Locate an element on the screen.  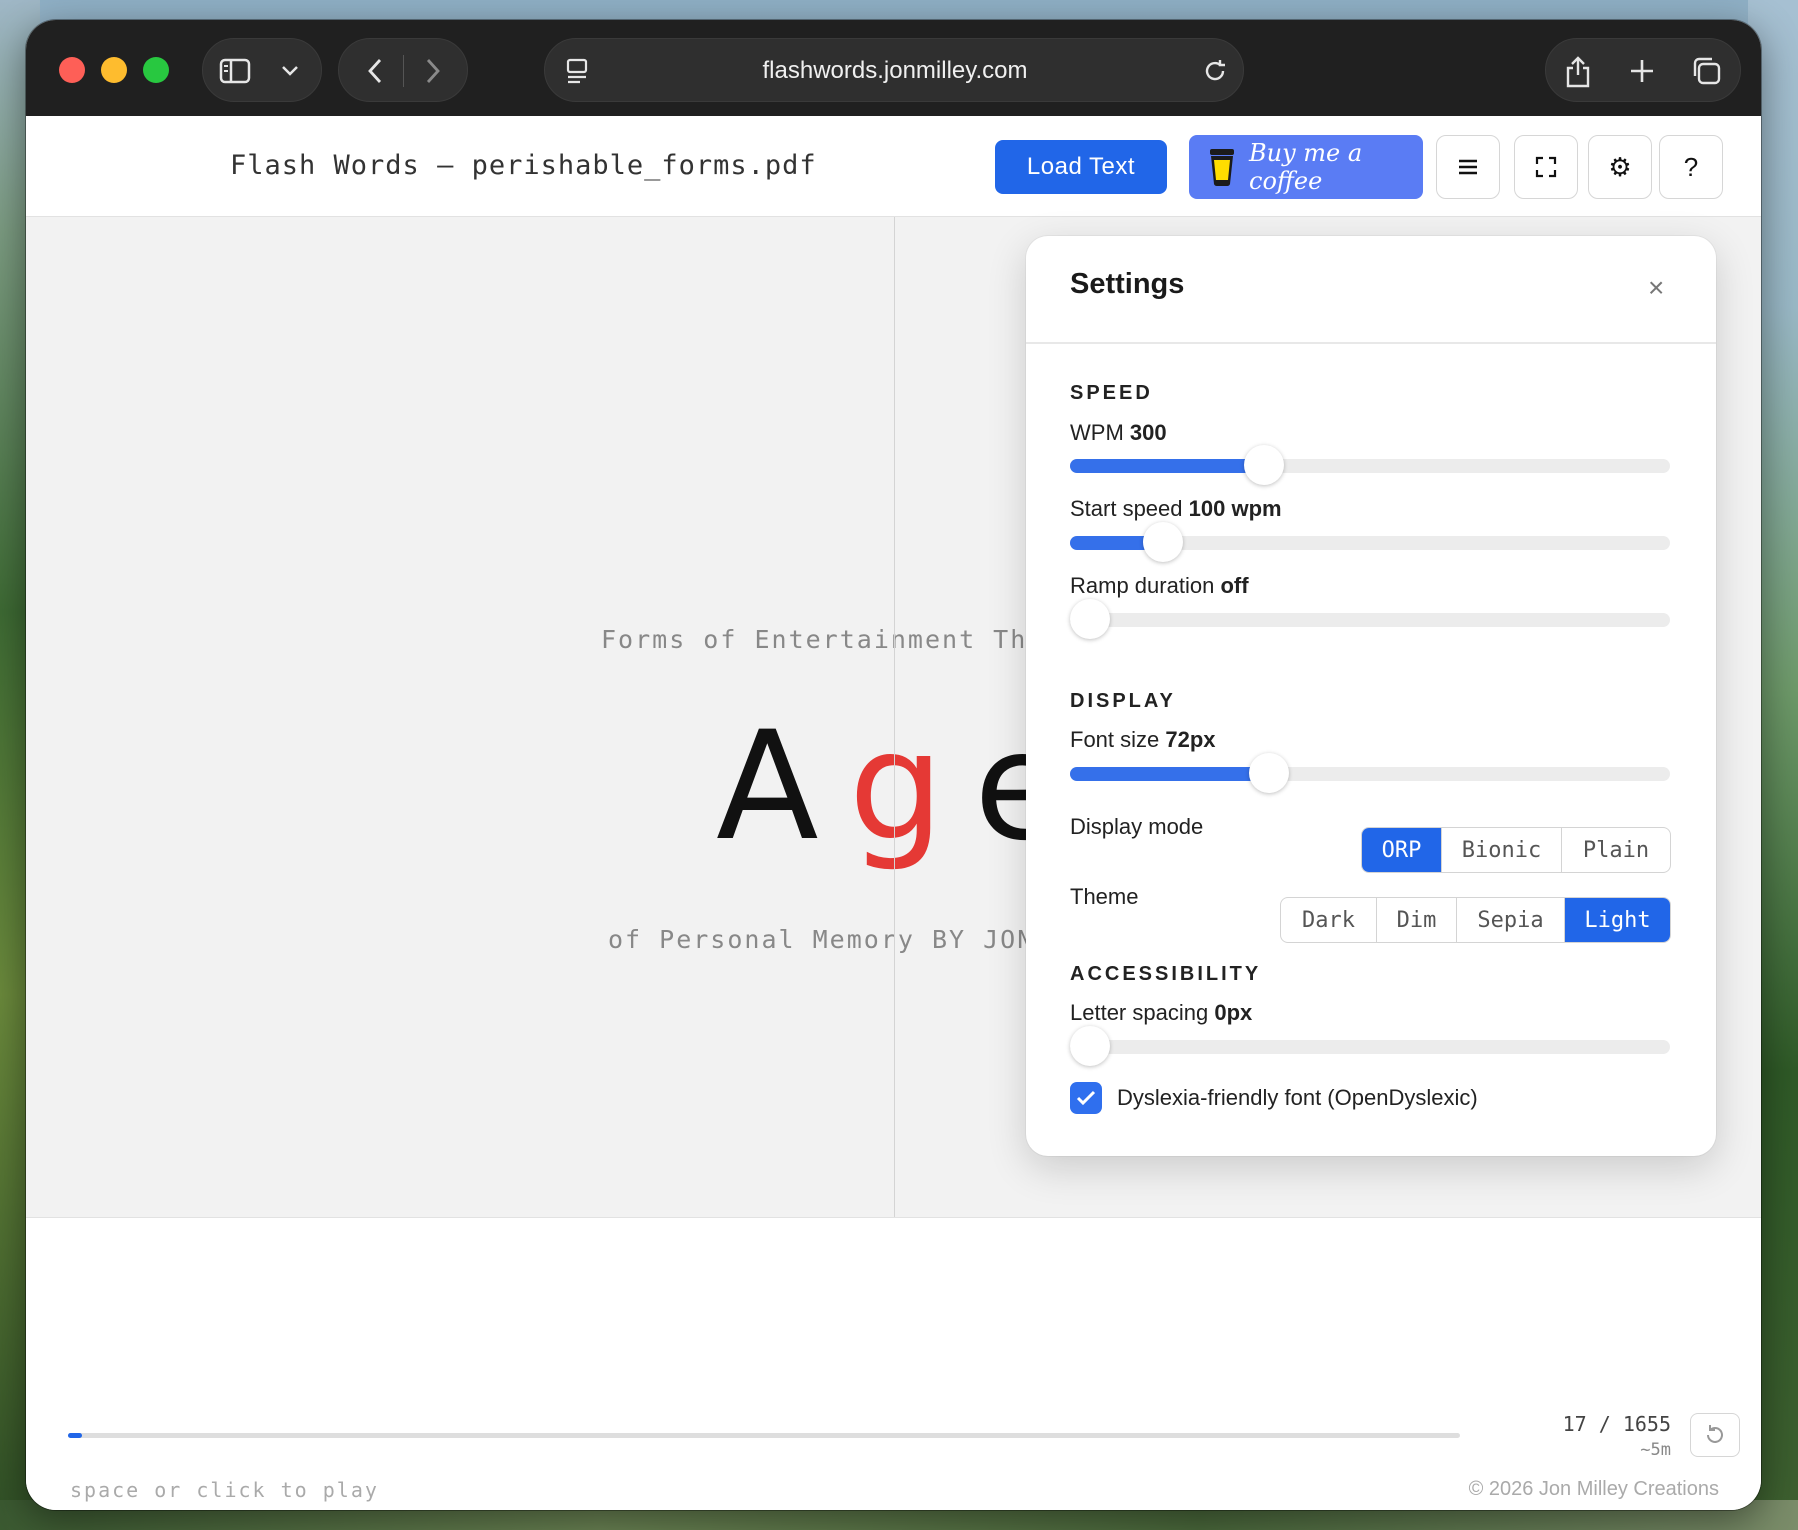
wpm-slider-thumb is located at coordinates (1263, 465).